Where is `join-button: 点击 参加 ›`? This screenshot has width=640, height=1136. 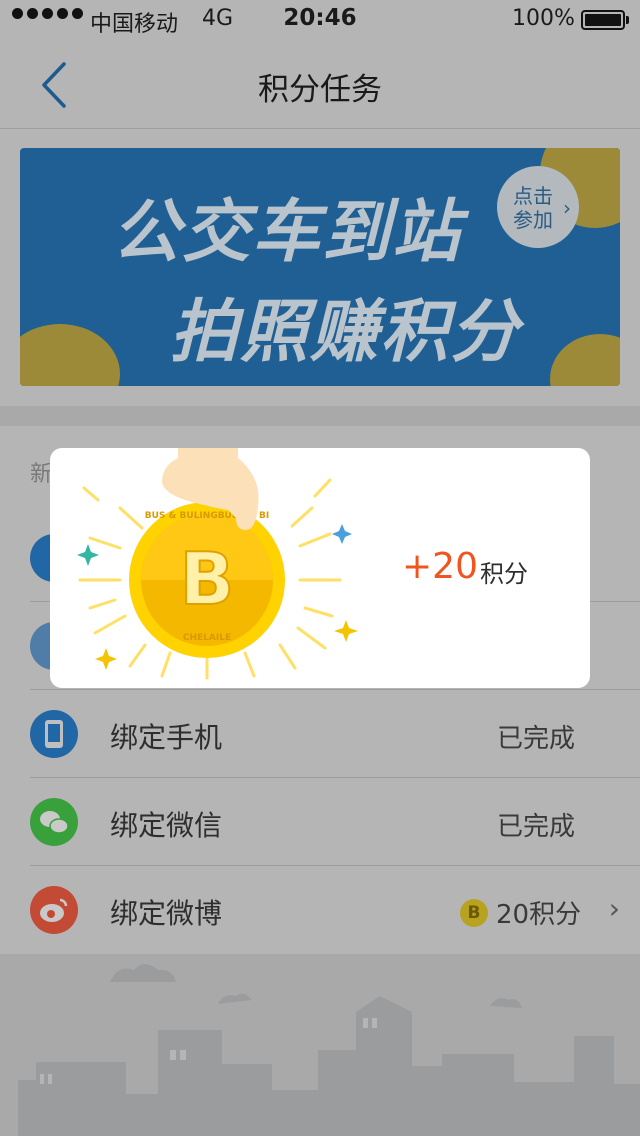 join-button: 点击 参加 › is located at coordinates (538, 207).